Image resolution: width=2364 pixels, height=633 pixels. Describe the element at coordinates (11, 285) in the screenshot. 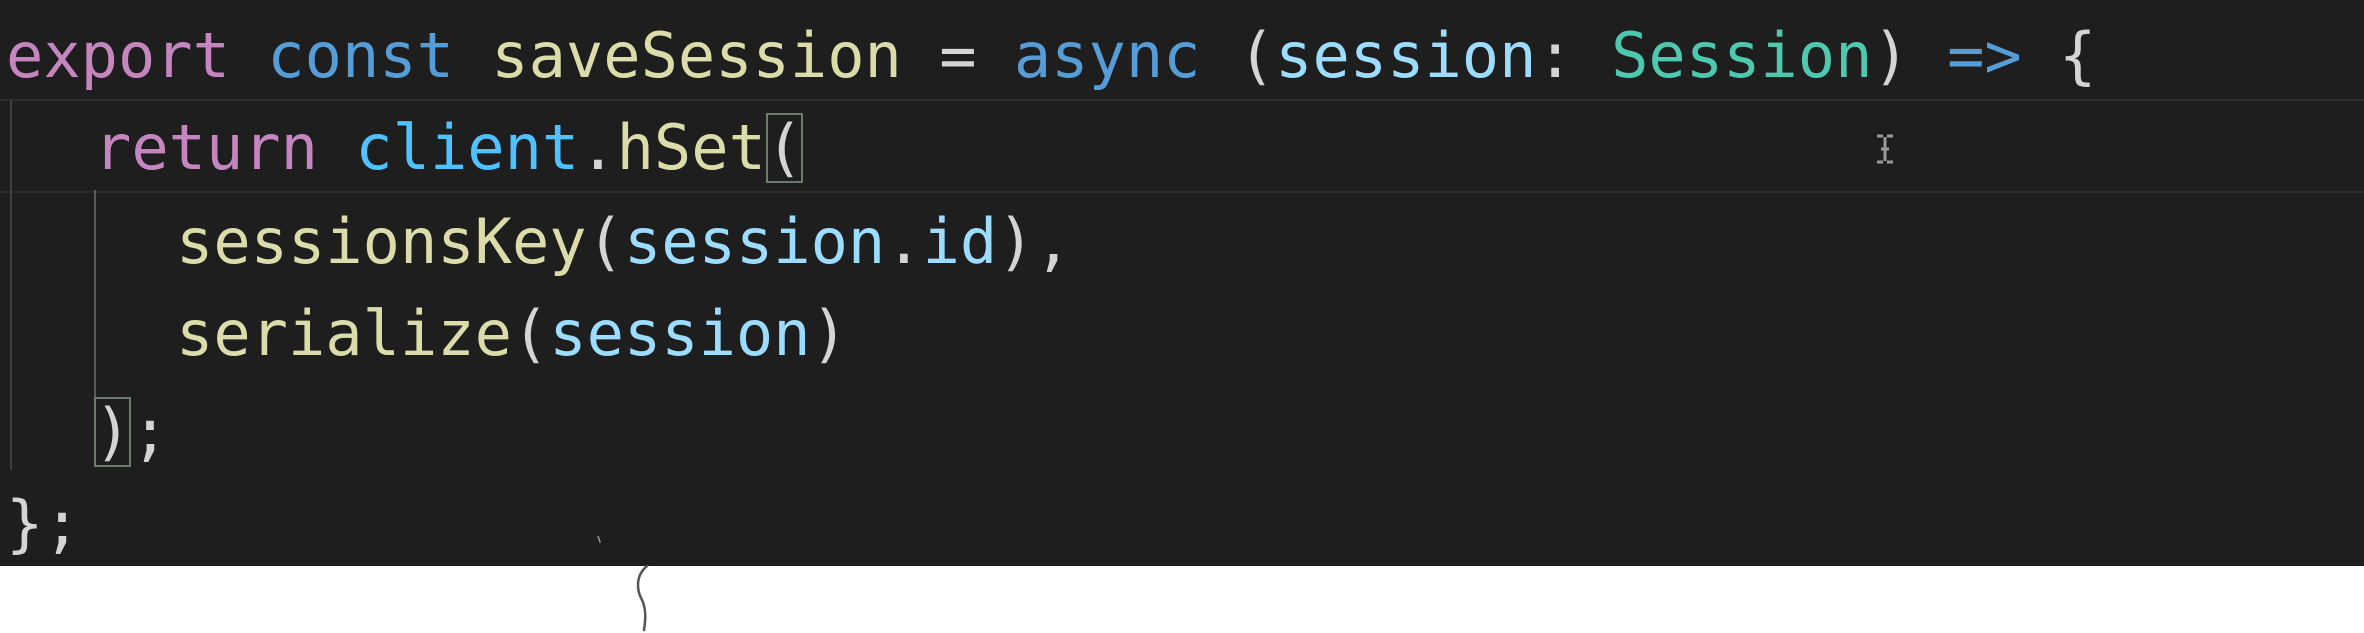

I see `indent-guide` at that location.